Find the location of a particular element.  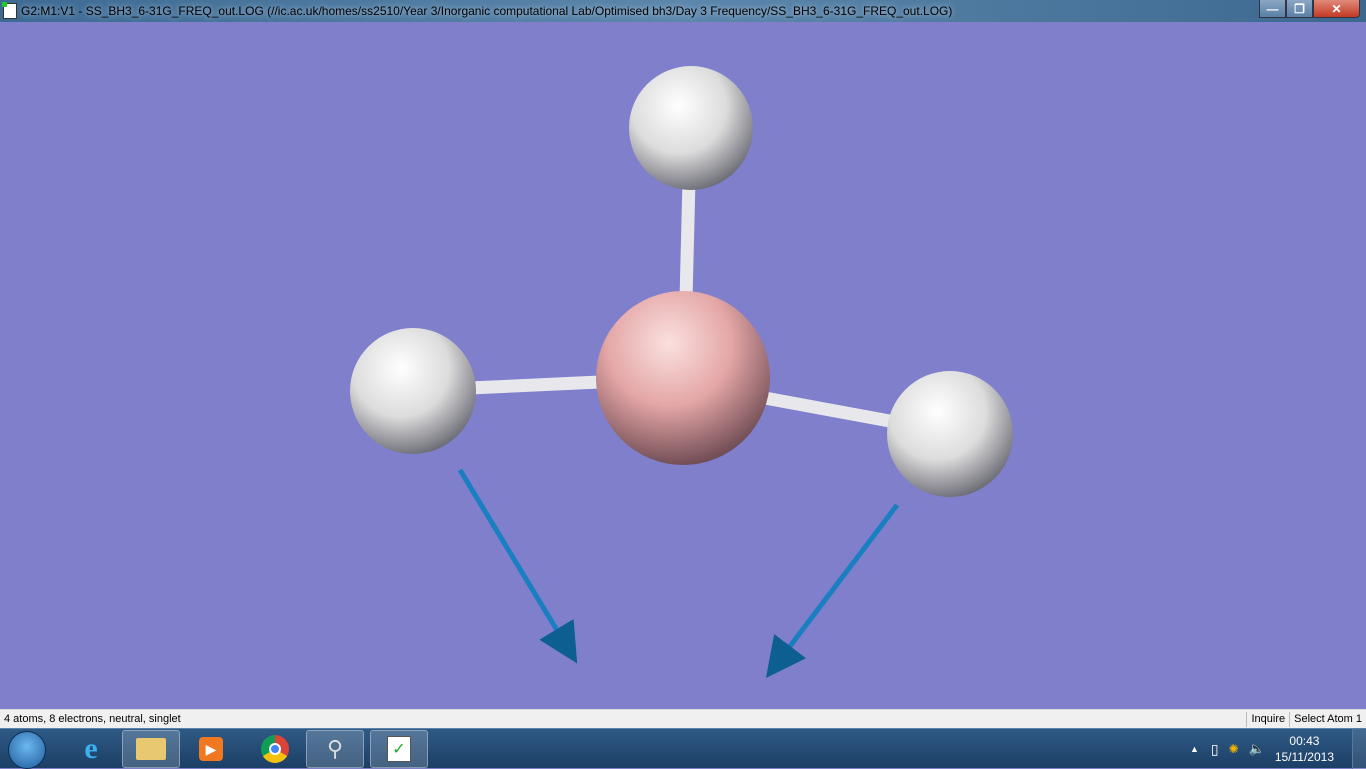

internet-explorer-taskbar-button: e is located at coordinates (91, 749).